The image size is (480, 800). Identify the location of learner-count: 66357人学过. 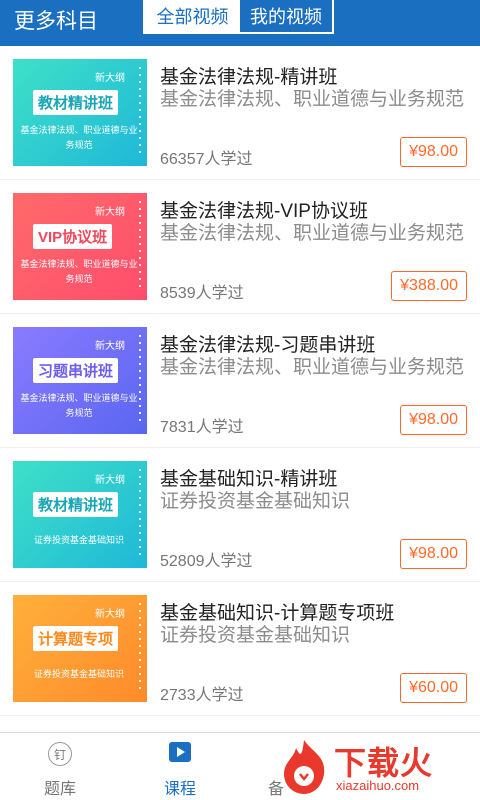
(206, 159).